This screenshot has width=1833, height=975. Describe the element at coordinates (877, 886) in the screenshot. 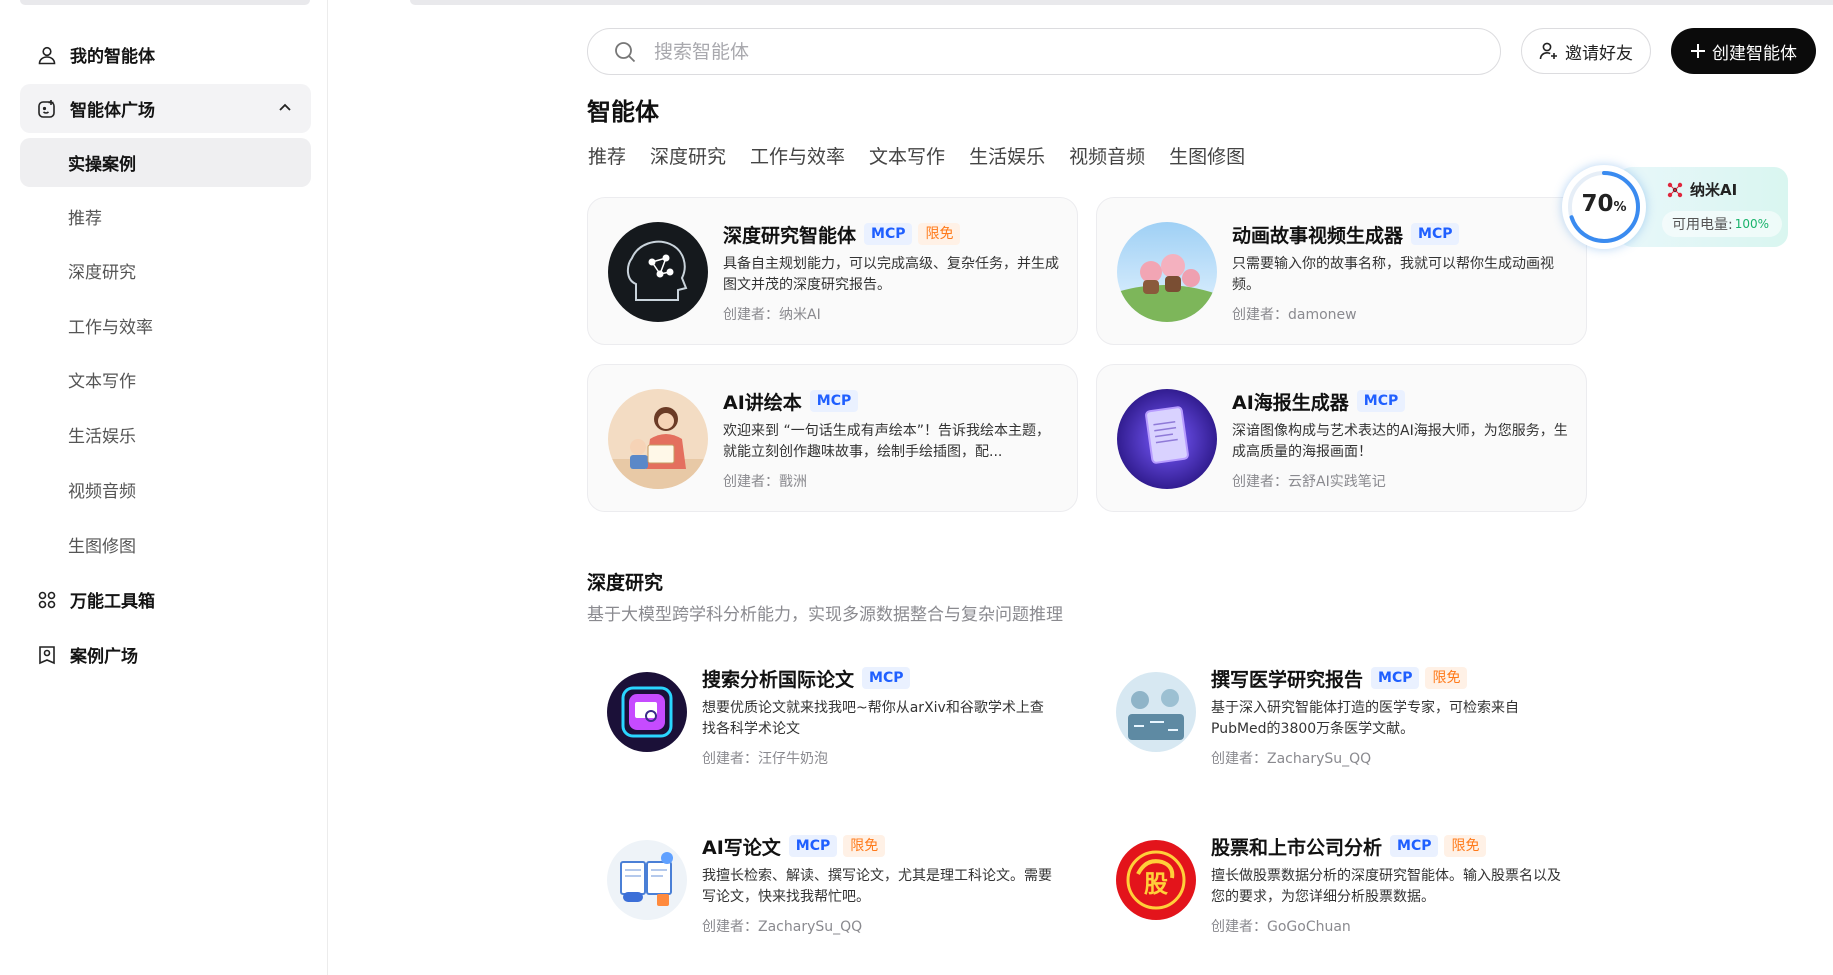

I see `agent-desc: 我擅长检索、解读、撰写论文，尤其是理工科论文。需要写论文，快来找我帮忙吧。` at that location.